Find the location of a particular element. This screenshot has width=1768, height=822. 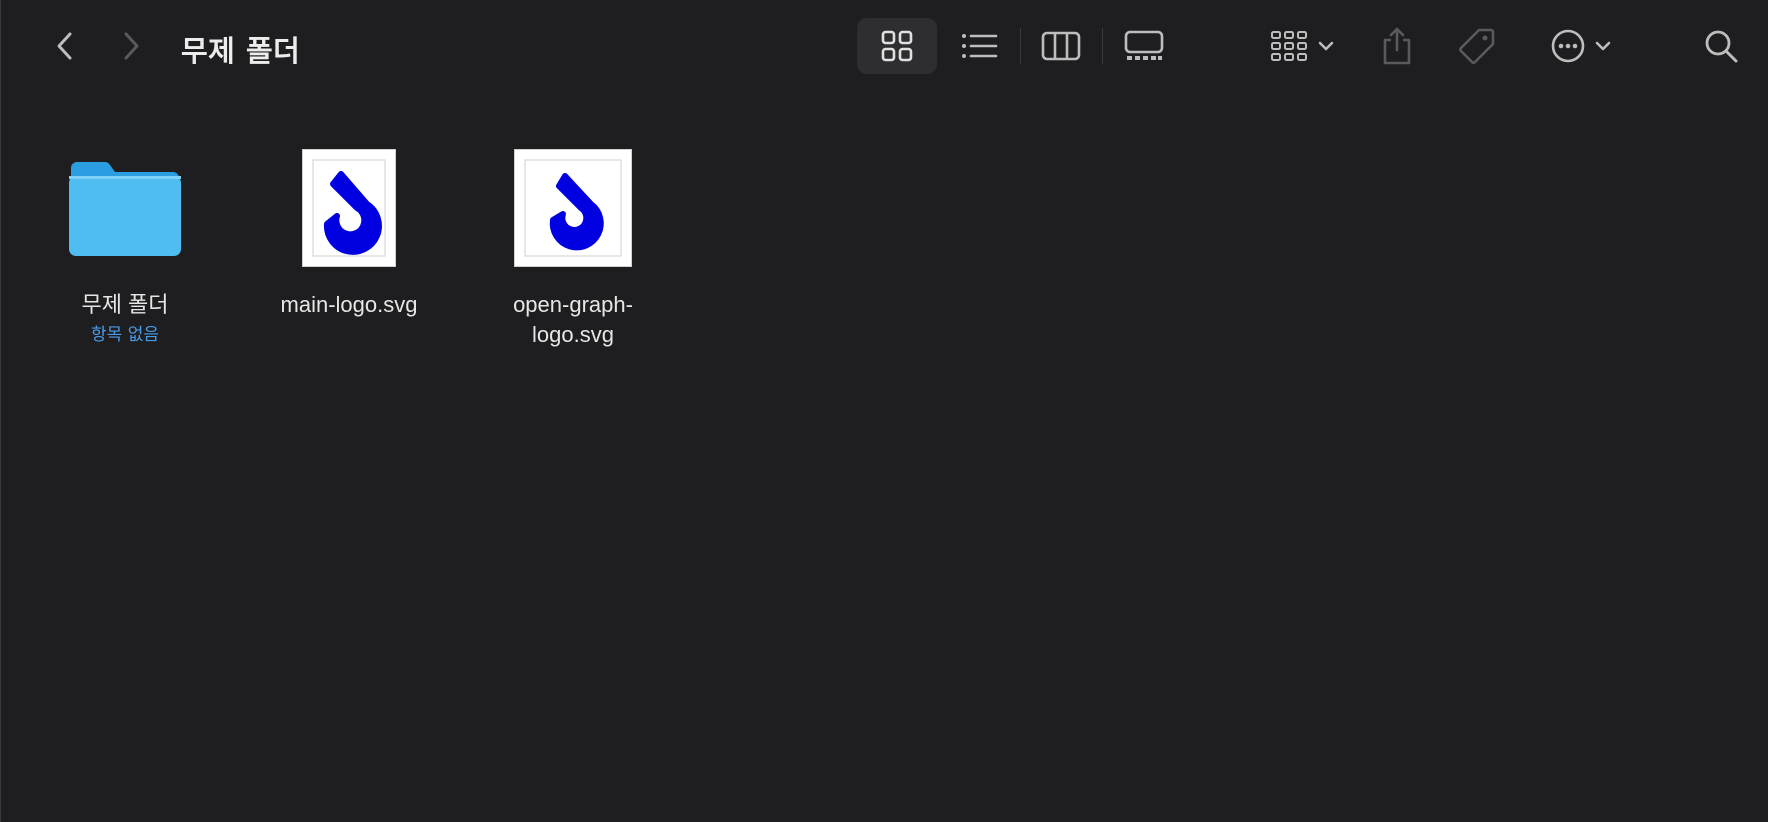

list-view-button is located at coordinates (979, 46).